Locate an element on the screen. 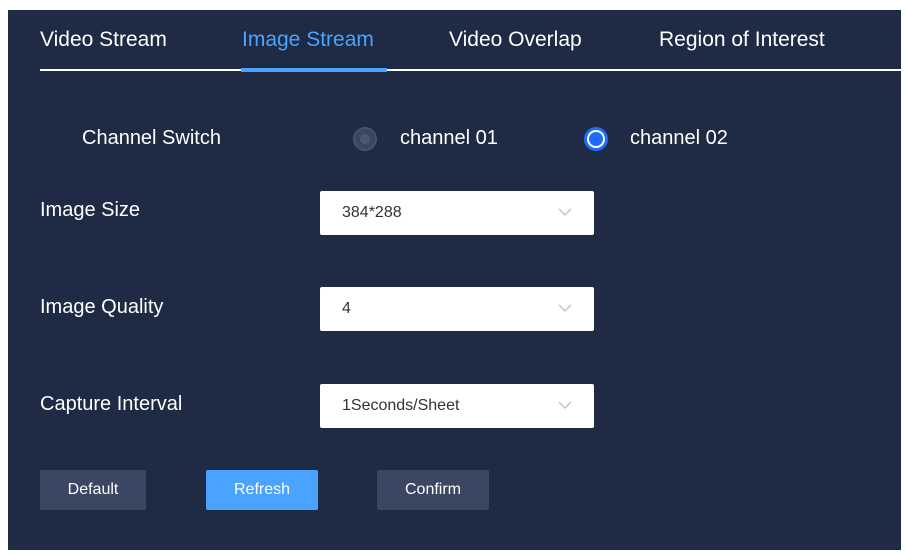  default-button: Default is located at coordinates (93, 490).